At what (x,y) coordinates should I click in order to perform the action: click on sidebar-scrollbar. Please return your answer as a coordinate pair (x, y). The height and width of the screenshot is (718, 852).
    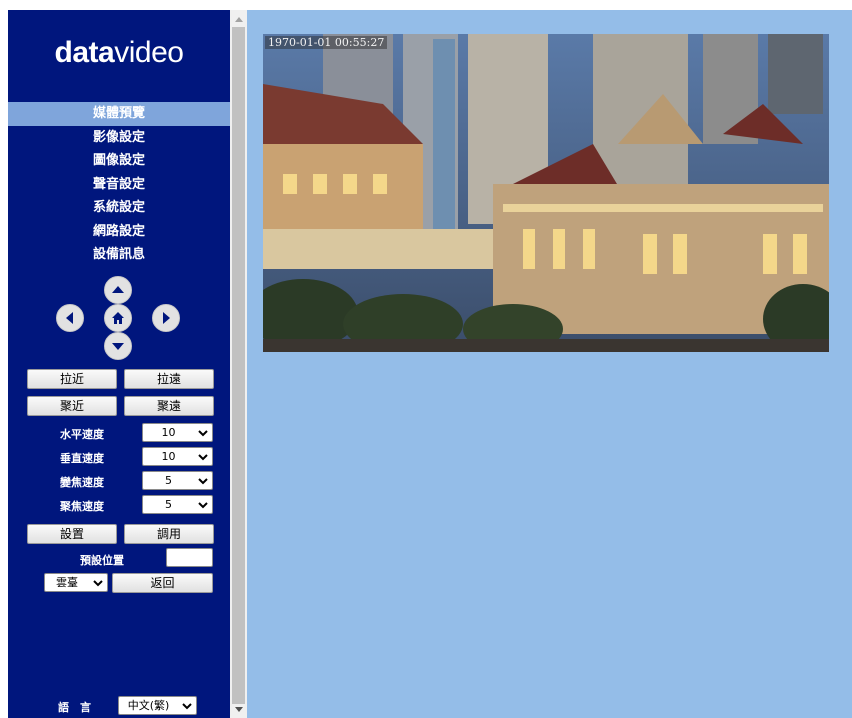
    Looking at the image, I should click on (238, 364).